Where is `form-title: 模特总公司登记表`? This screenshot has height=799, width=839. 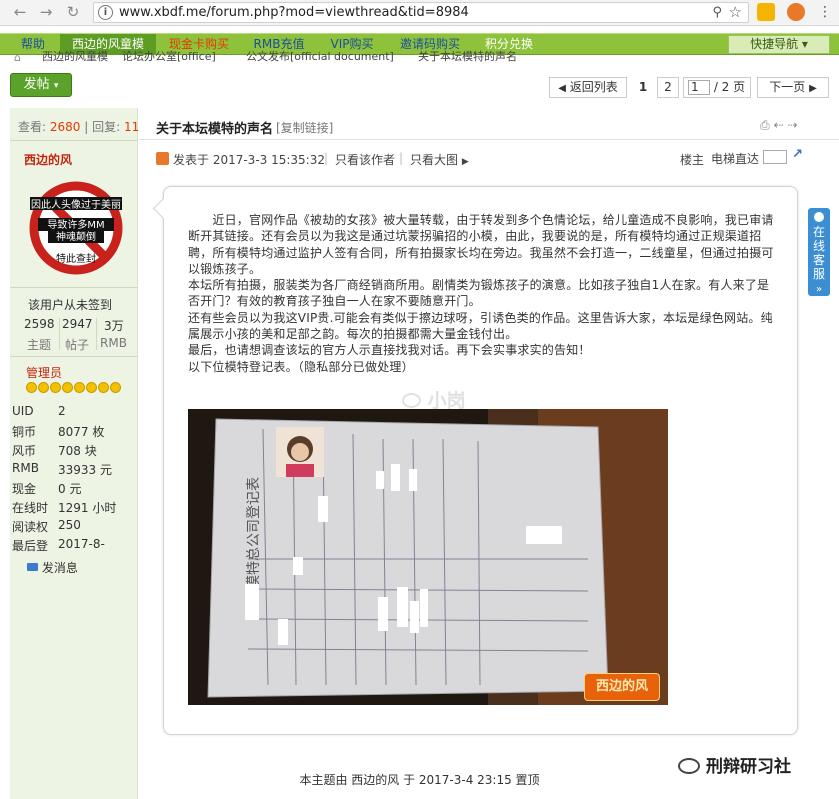 form-title: 模特总公司登记表 is located at coordinates (254, 533).